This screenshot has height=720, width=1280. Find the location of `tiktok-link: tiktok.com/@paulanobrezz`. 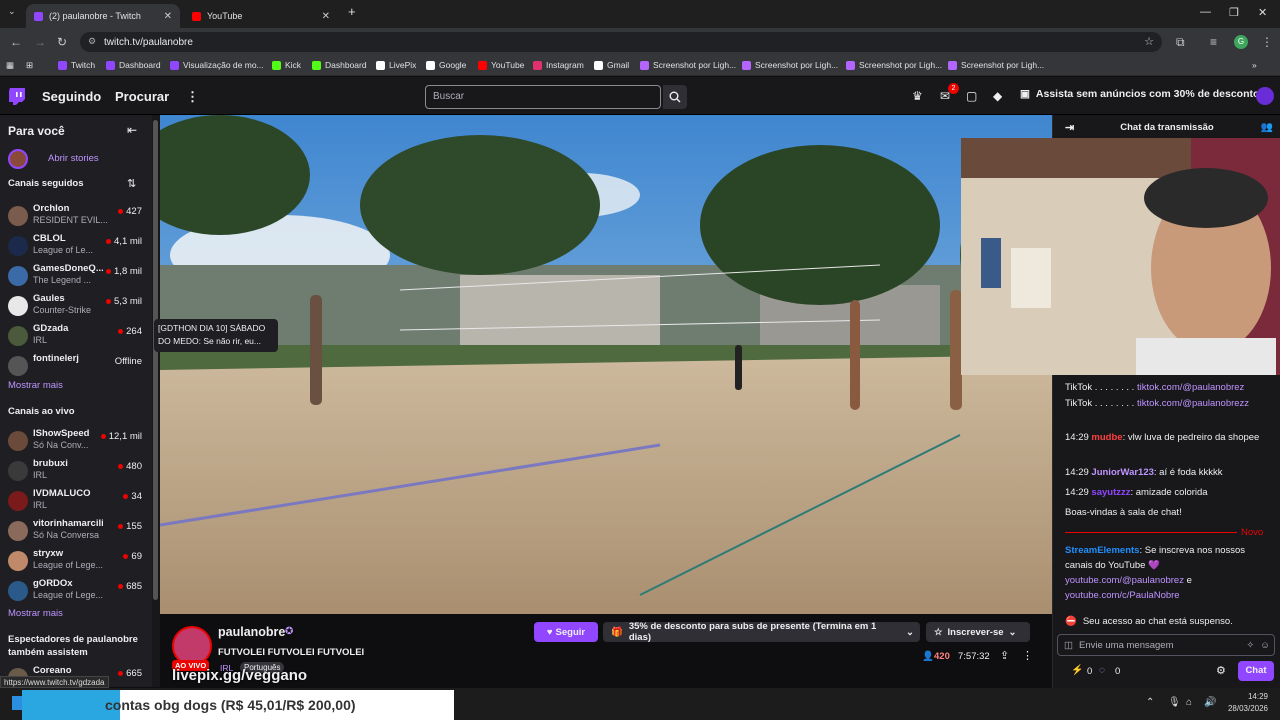

tiktok-link: tiktok.com/@paulanobrezz is located at coordinates (1193, 403).